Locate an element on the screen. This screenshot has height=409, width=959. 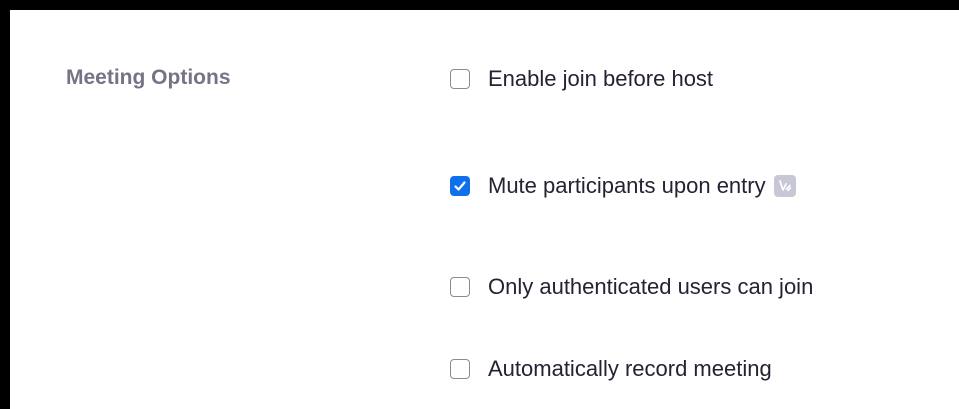
meeting-options-label: Meeting Options is located at coordinates (148, 77).